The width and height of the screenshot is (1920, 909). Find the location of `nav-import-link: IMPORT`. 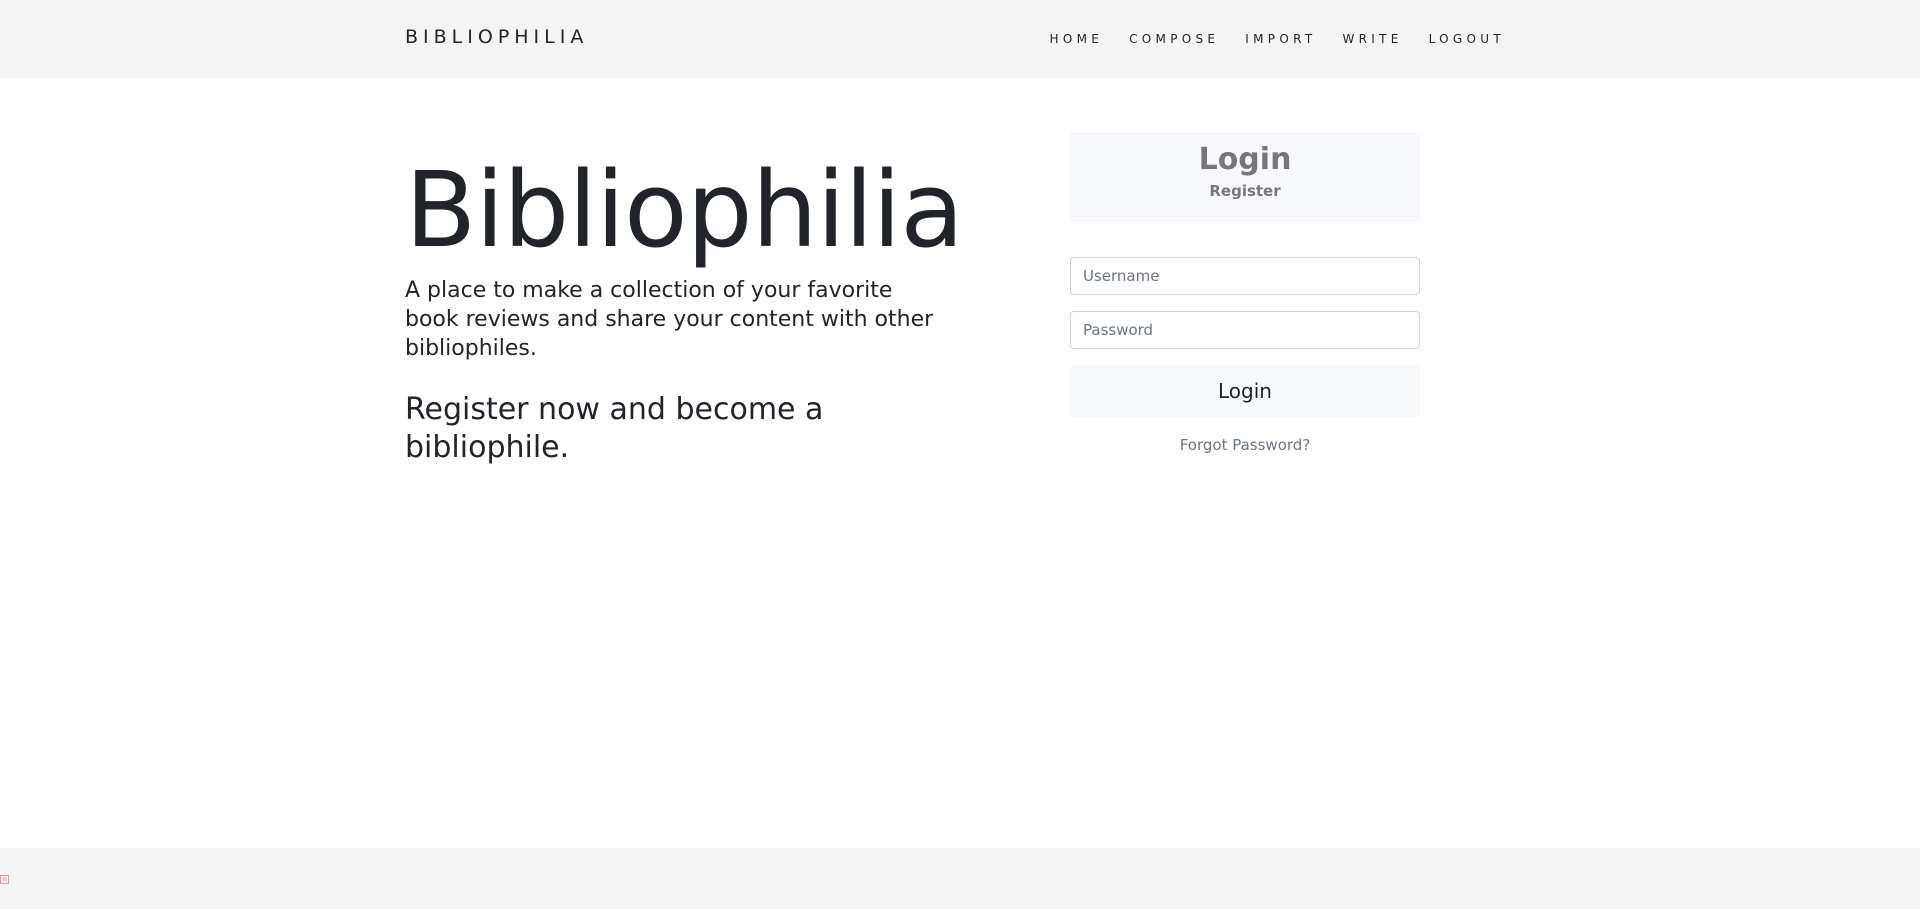

nav-import-link: IMPORT is located at coordinates (1280, 39).